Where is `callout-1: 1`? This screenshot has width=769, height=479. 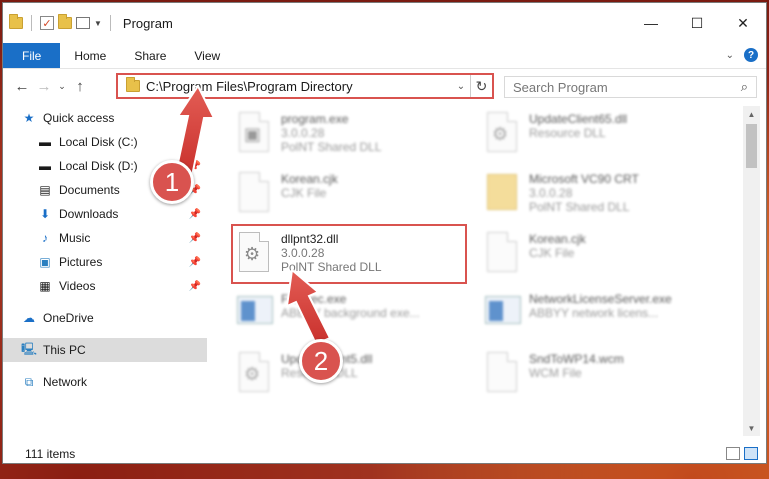
callout-1: 1 is located at coordinates (172, 182).